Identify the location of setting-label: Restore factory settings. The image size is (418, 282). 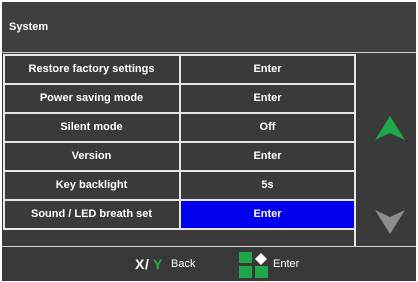
(91, 69).